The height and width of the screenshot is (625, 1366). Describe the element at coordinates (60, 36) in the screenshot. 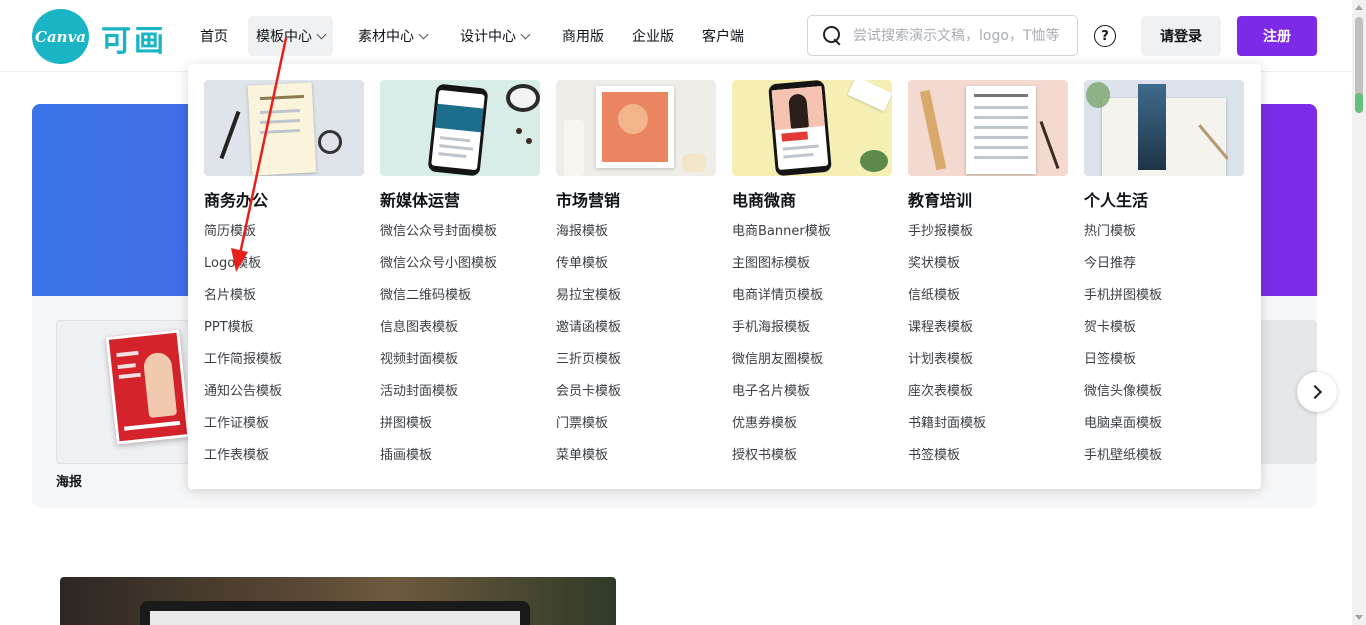

I see `canva-logo: Canva` at that location.